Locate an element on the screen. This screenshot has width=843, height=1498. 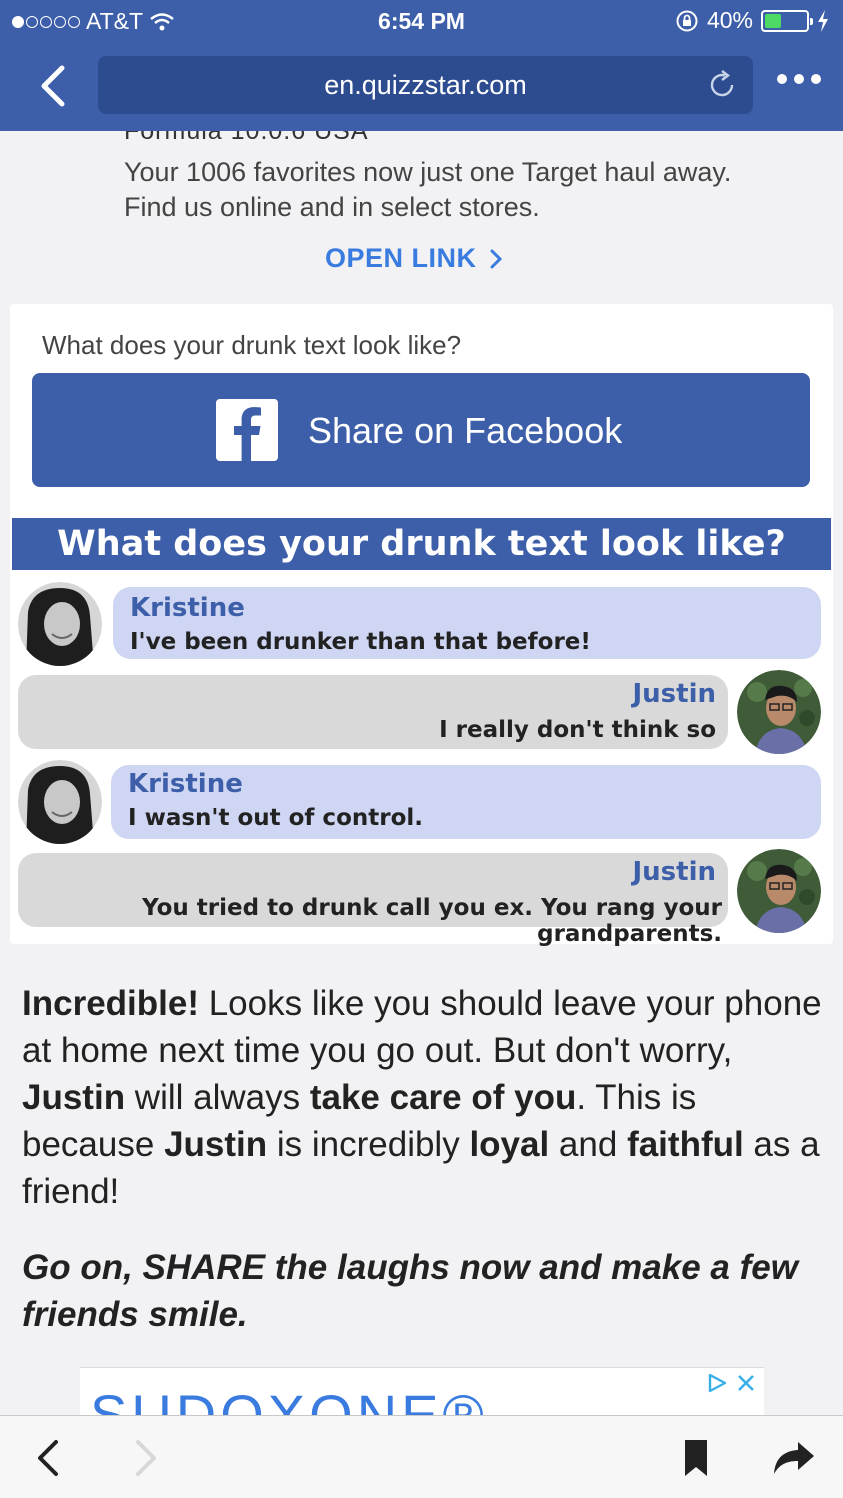
message-text: I really don't think so is located at coordinates (577, 730).